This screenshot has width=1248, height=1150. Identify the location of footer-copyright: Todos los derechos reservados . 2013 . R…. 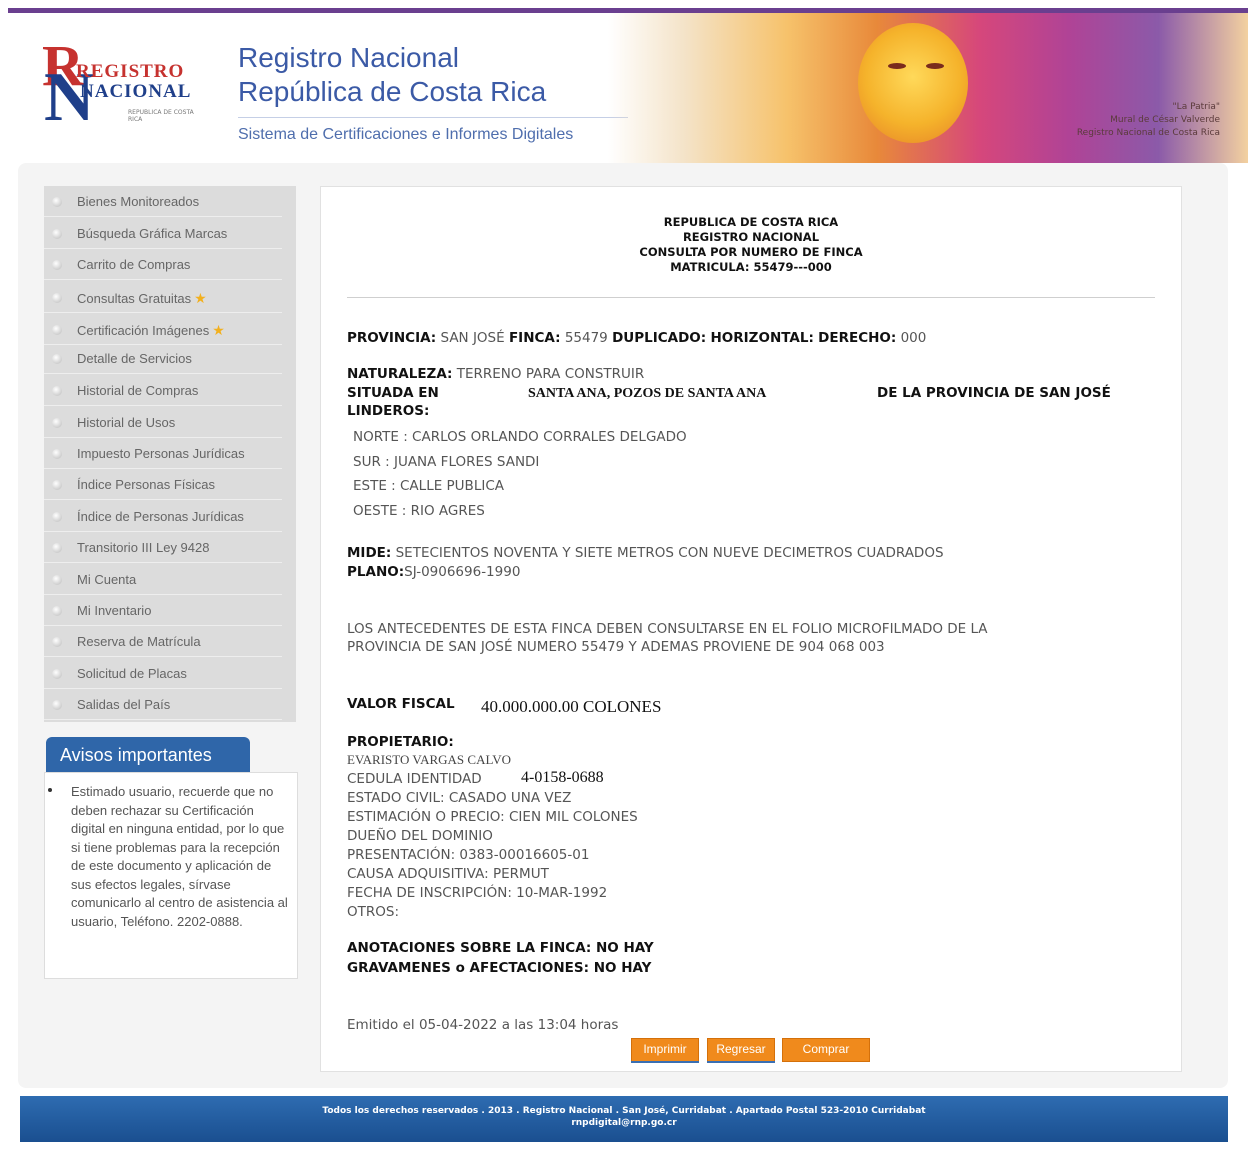
(624, 1111).